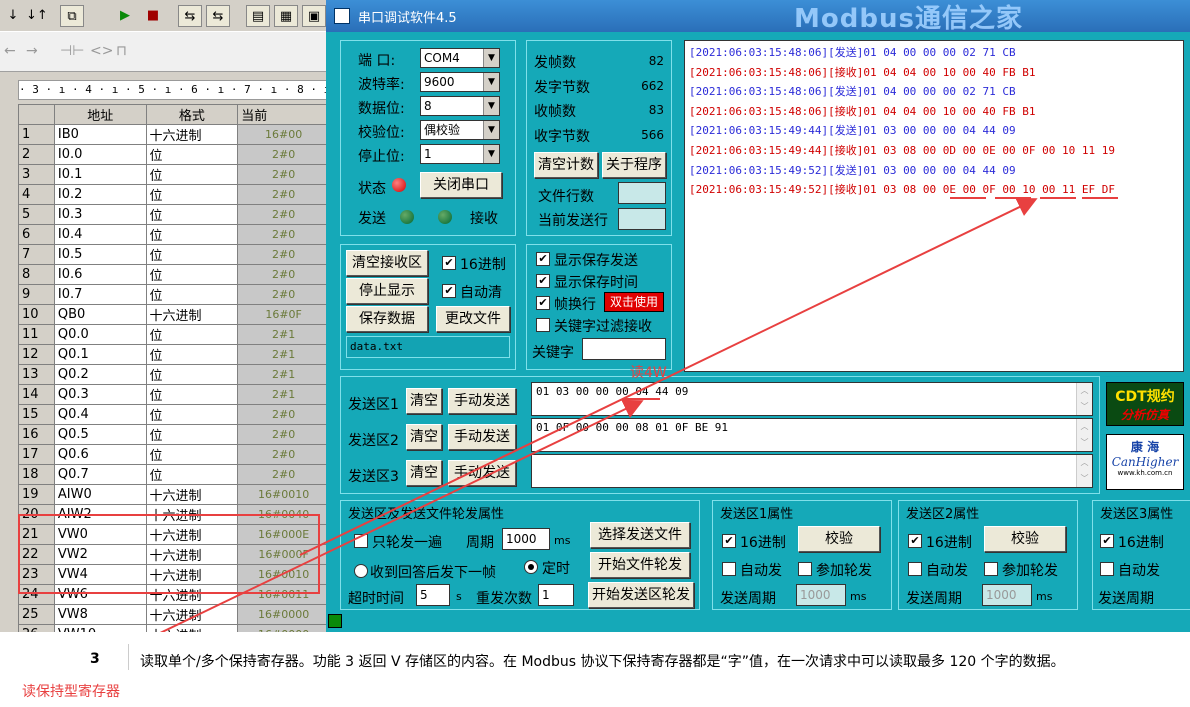 This screenshot has width=1190, height=707. Describe the element at coordinates (283, 314) in the screenshot. I see `row-current-value: 16#0F` at that location.